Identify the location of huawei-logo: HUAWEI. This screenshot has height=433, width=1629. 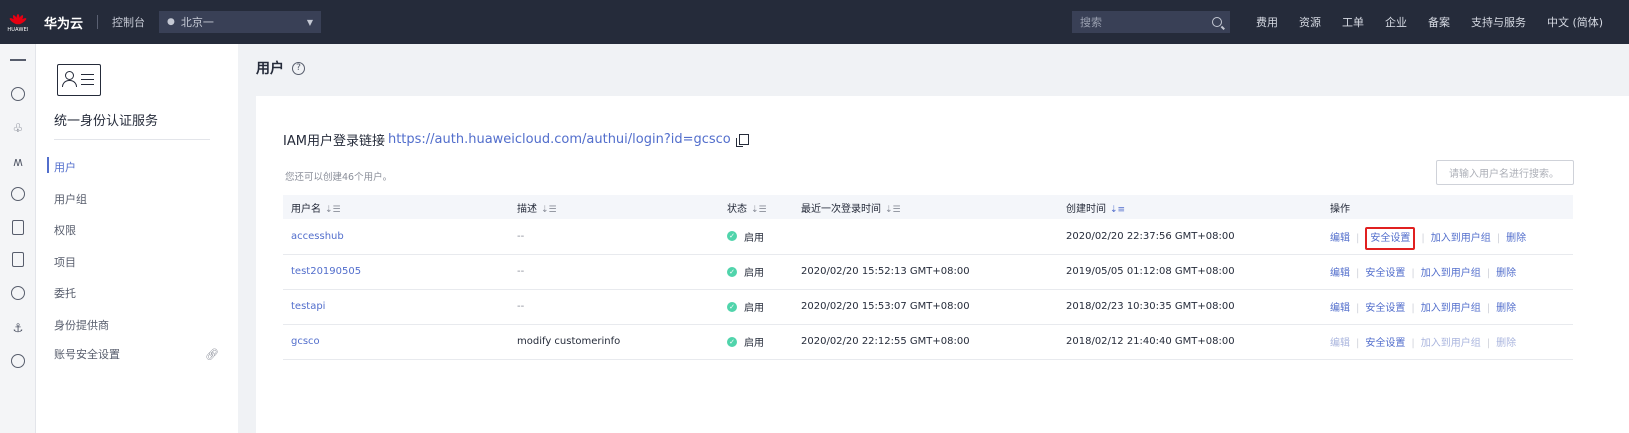
(18, 22).